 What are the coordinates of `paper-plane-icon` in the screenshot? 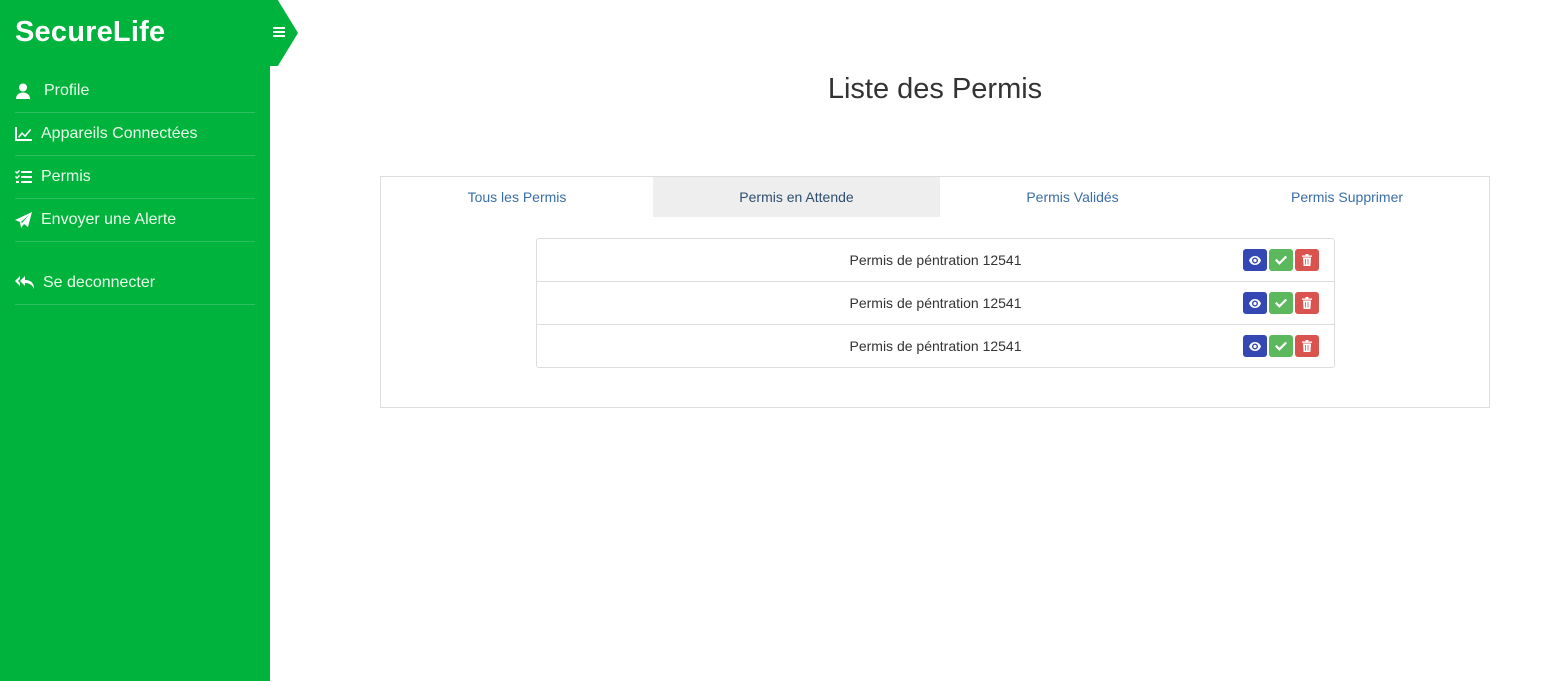 It's located at (28, 220).